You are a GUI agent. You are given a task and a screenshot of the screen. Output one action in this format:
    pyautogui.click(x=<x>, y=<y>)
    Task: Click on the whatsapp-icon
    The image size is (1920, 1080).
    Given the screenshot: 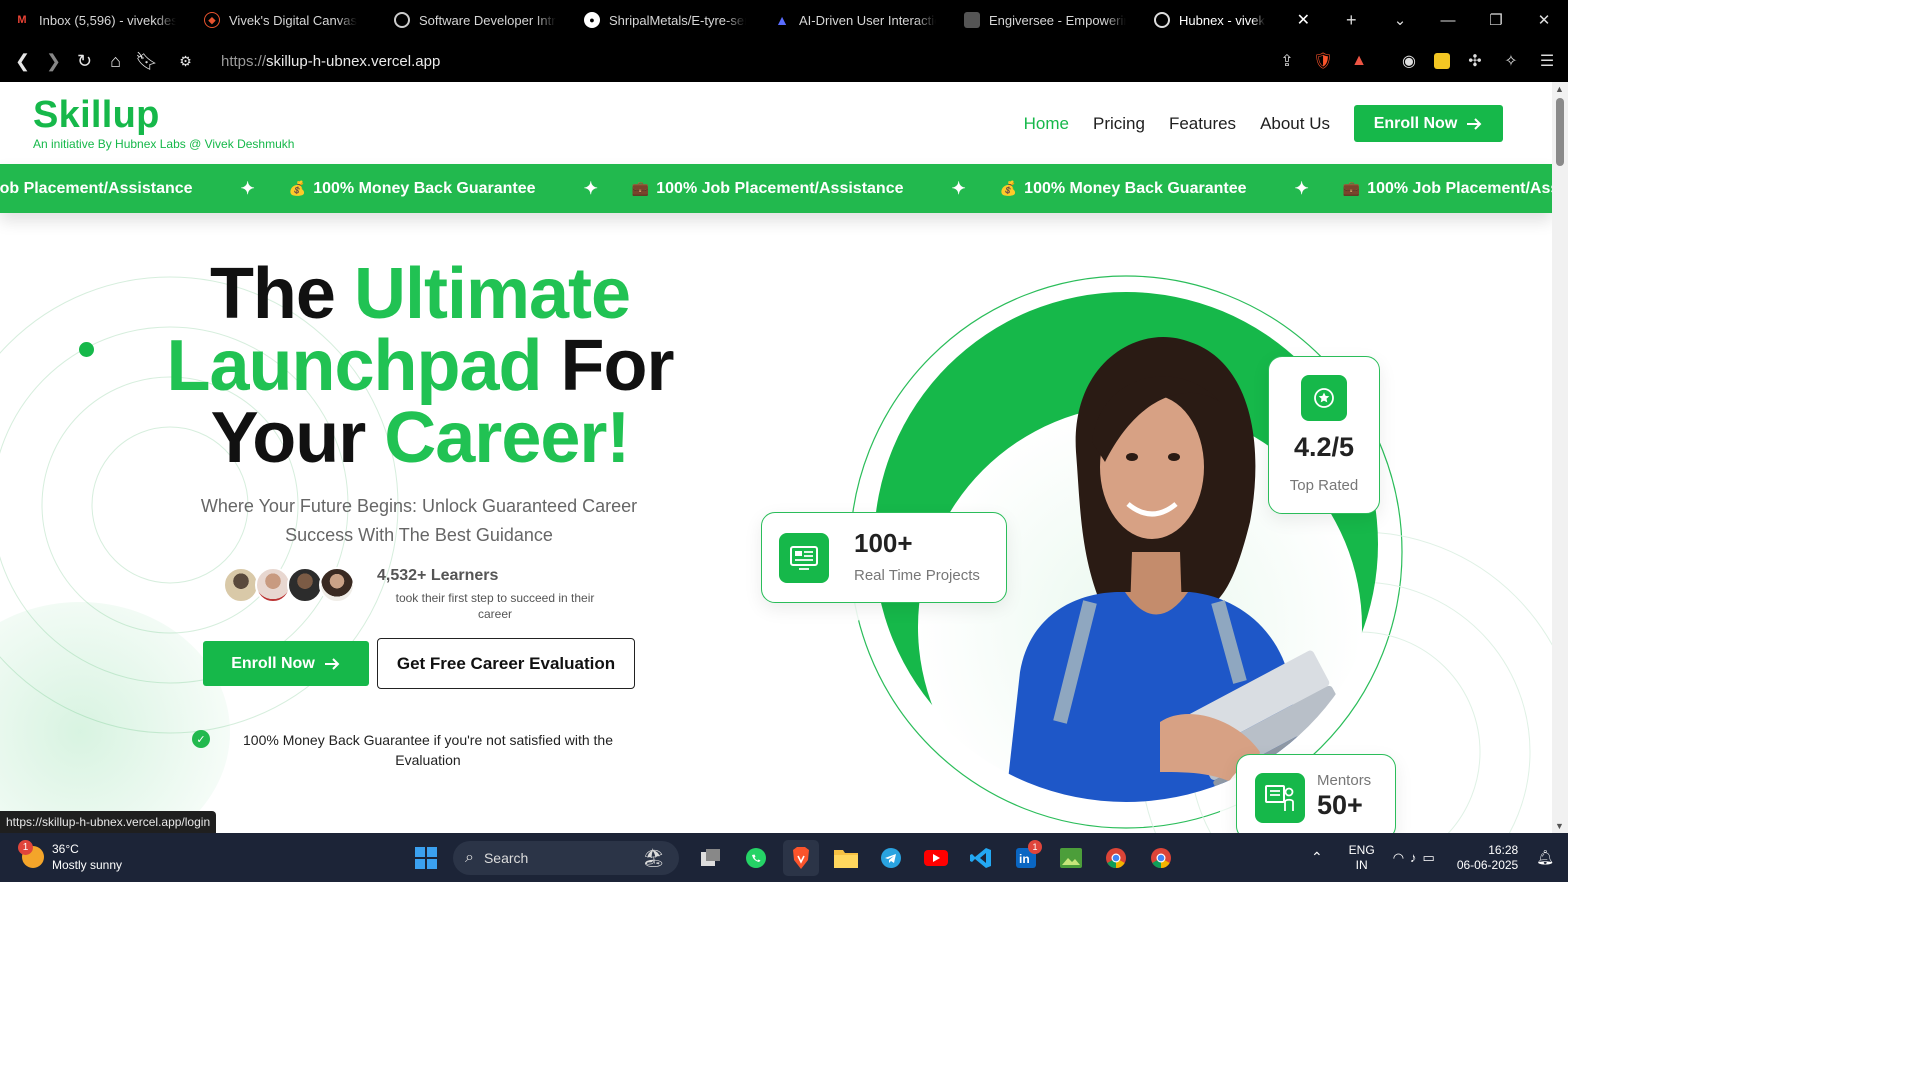 What is the action you would take?
    pyautogui.click(x=756, y=858)
    